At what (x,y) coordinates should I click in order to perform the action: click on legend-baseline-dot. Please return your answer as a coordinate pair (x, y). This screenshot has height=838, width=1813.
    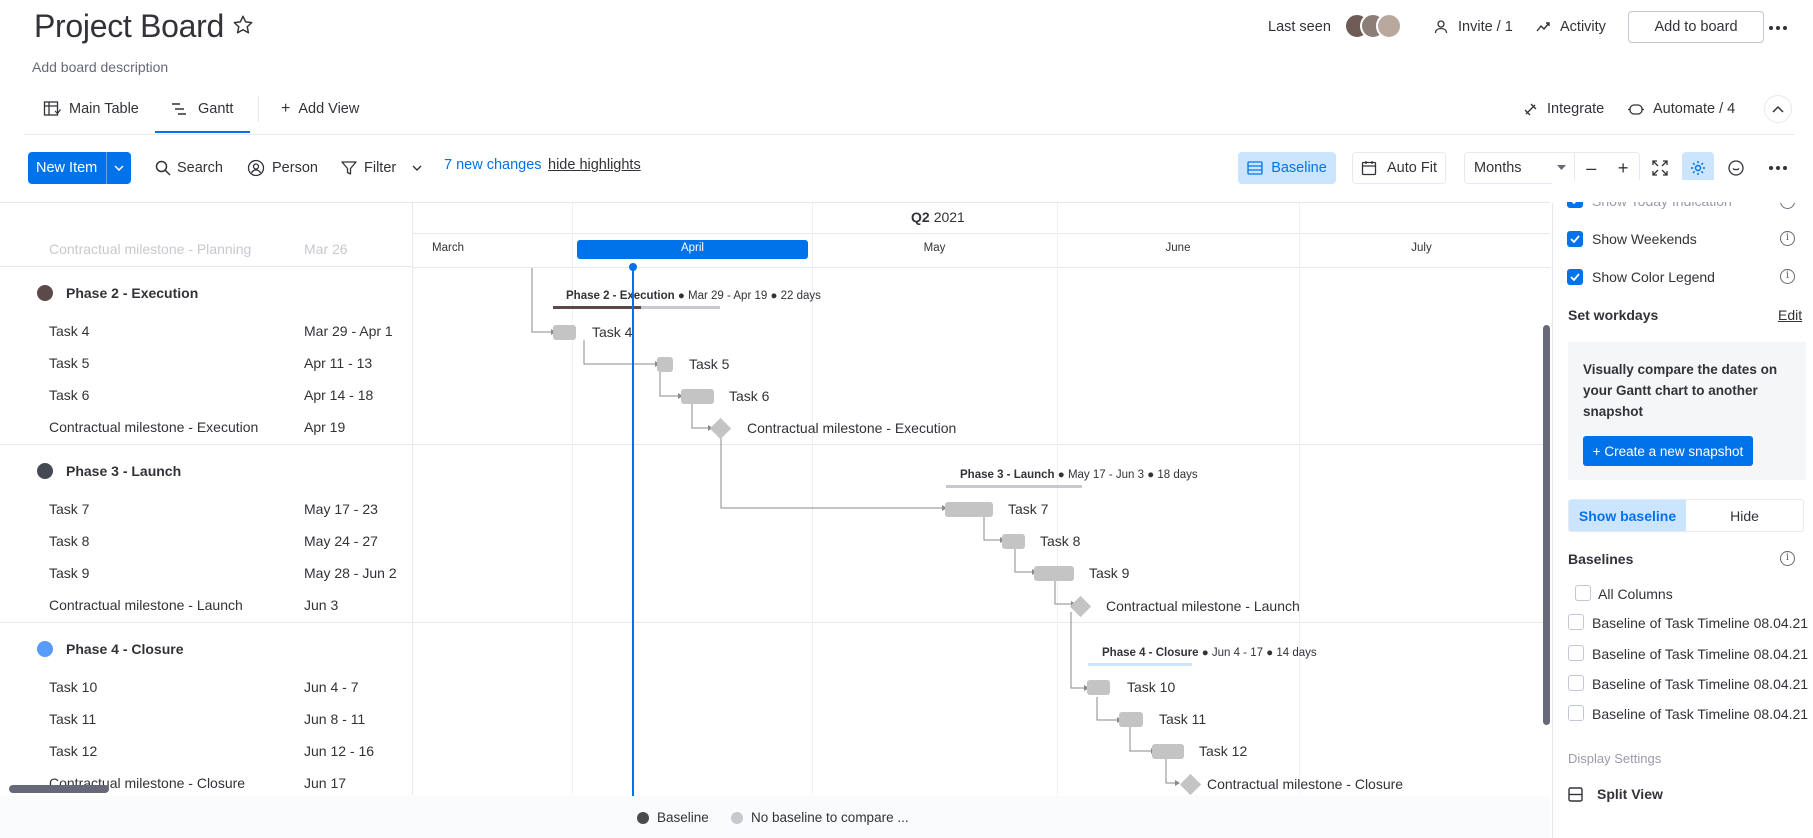
    Looking at the image, I should click on (643, 817).